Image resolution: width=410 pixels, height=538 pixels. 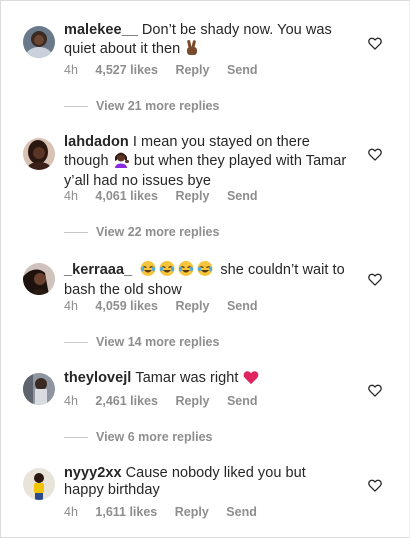 What do you see at coordinates (126, 70) in the screenshot?
I see `likes-count: 4,527 likes` at bounding box center [126, 70].